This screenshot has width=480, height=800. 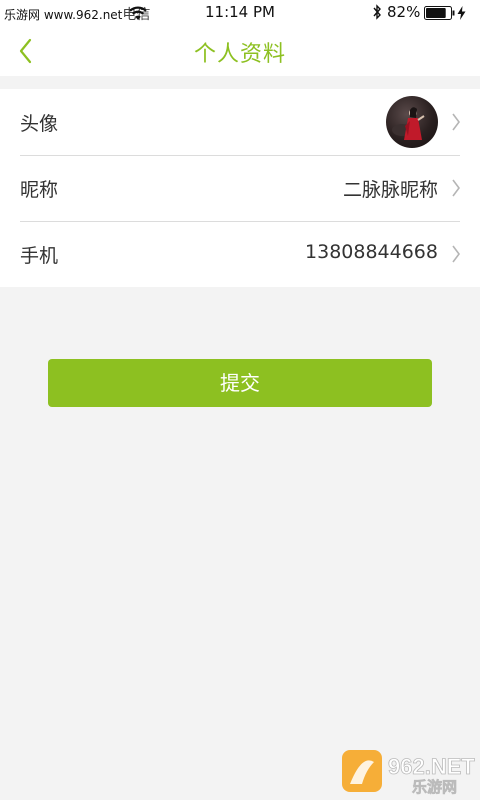 What do you see at coordinates (431, 766) in the screenshot?
I see `watermark-text-top: 962.NET` at bounding box center [431, 766].